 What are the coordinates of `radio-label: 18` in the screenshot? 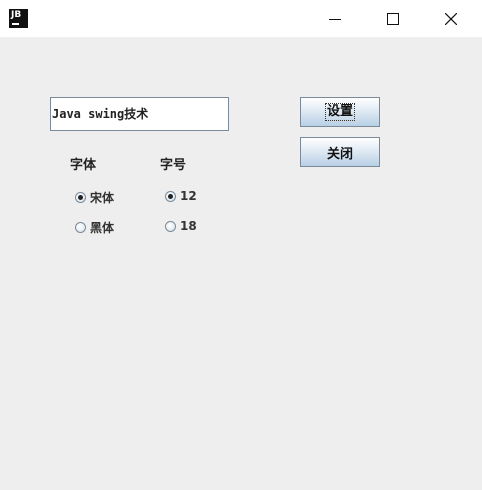 It's located at (188, 226).